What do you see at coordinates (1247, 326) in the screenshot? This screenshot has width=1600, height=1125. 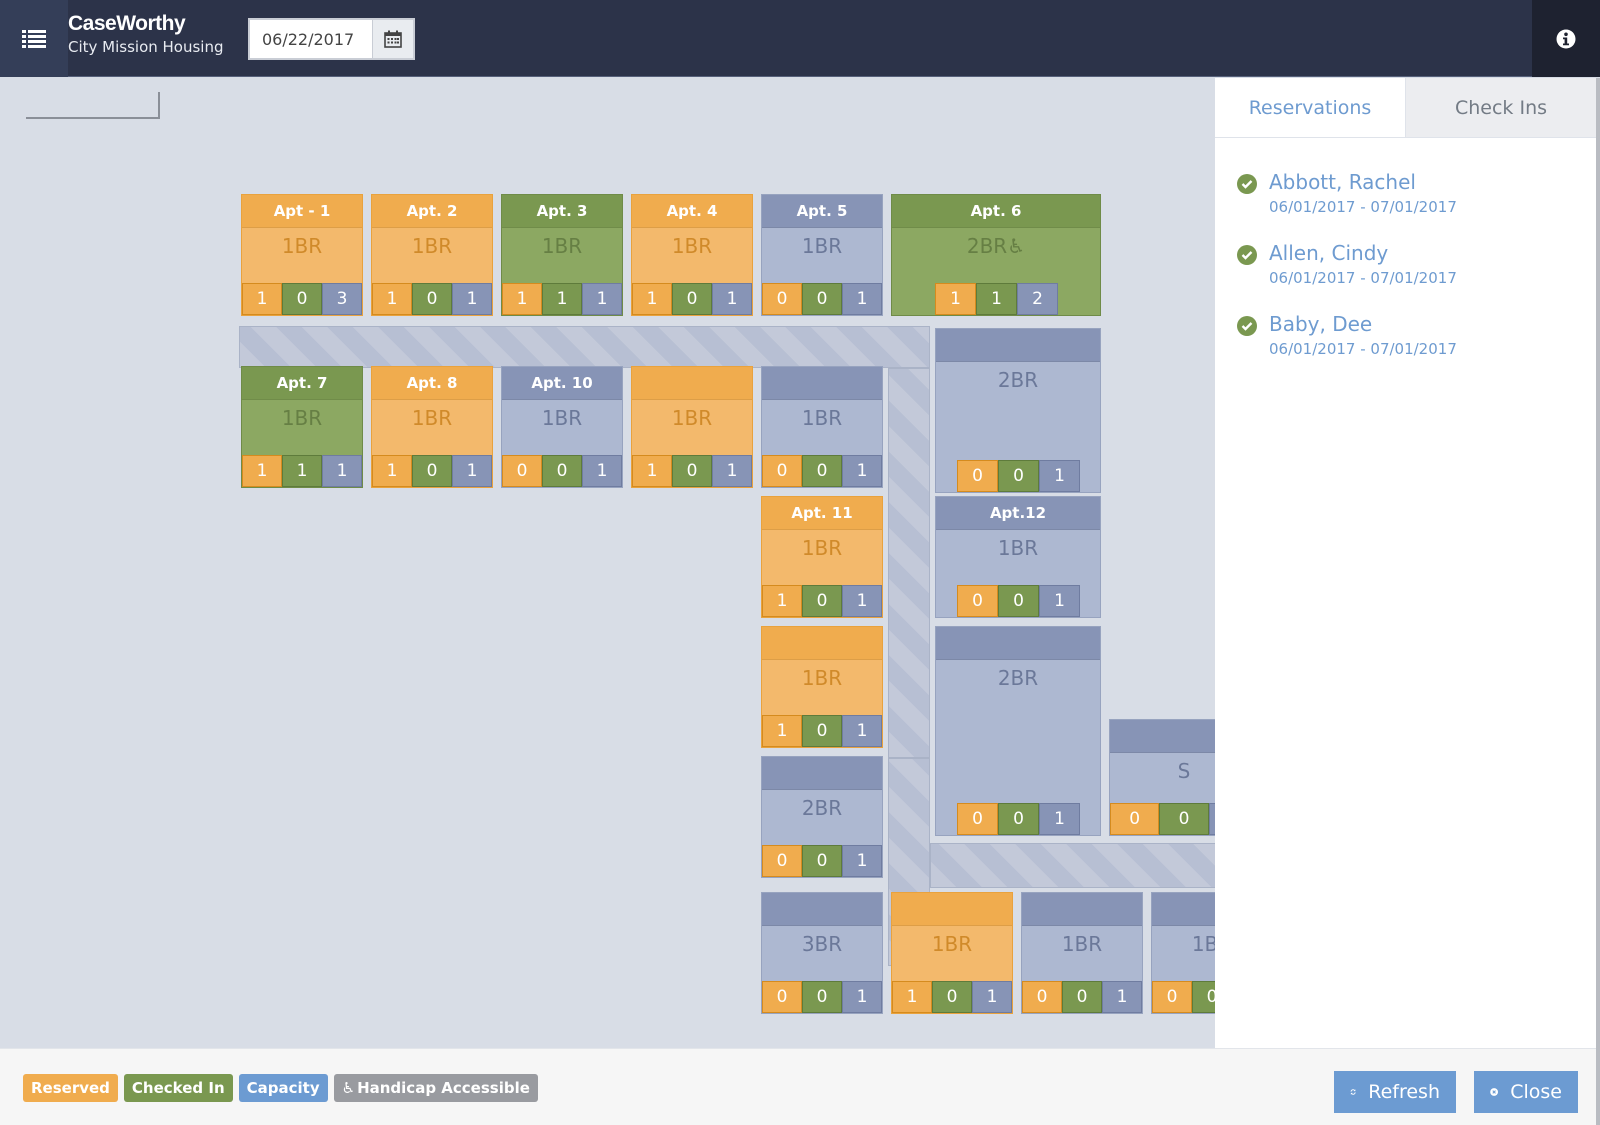 I see `check-circle-icon` at bounding box center [1247, 326].